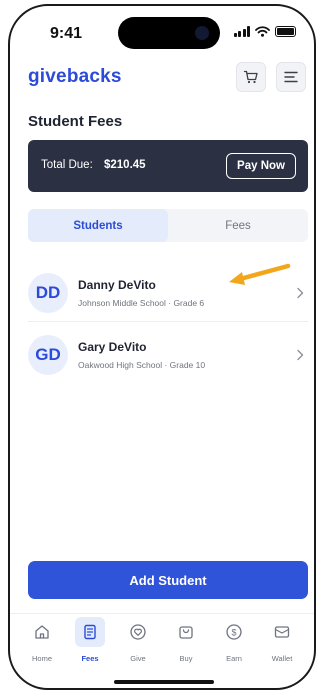  I want to click on status-bar: 9:41, so click(162, 33).